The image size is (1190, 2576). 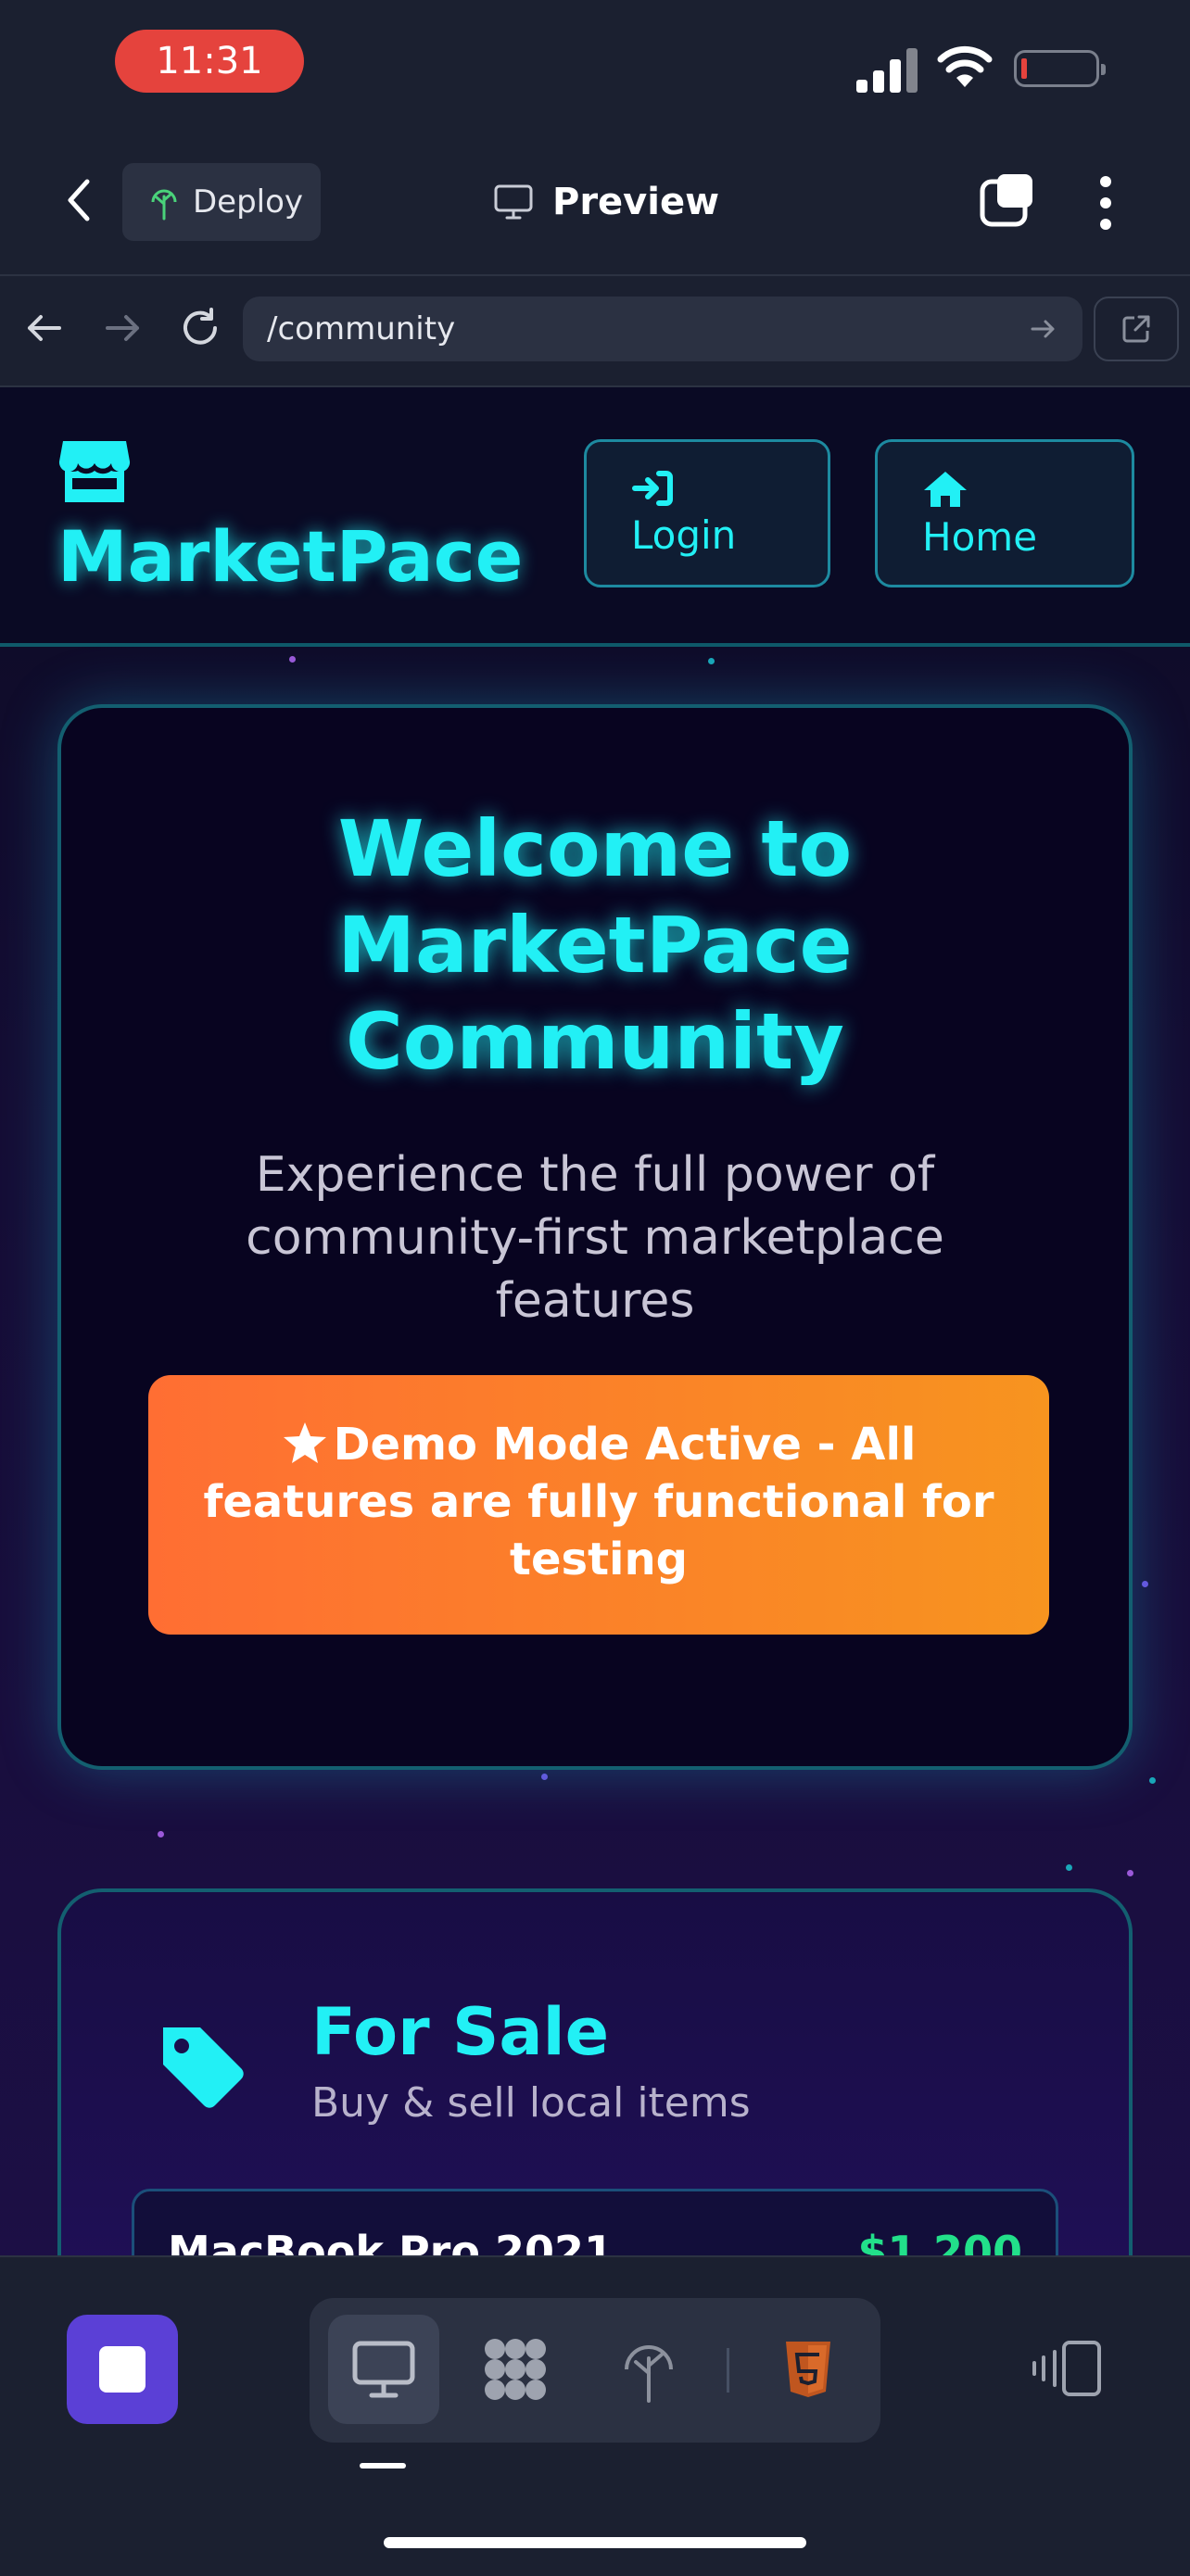 I want to click on open-external-icon, so click(x=1136, y=329).